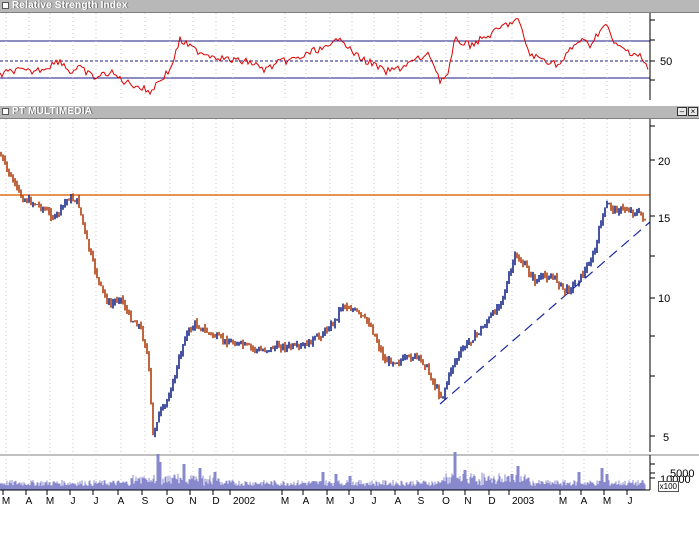 This screenshot has height=536, width=699. What do you see at coordinates (668, 486) in the screenshot?
I see `volume-multiplier: x100` at bounding box center [668, 486].